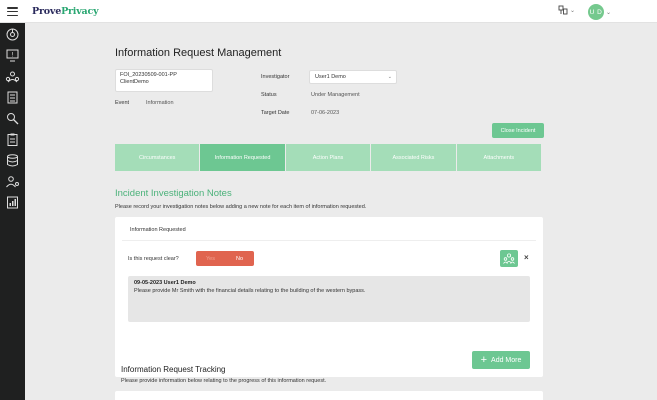 This screenshot has width=657, height=400. I want to click on event-value: Information, so click(160, 103).